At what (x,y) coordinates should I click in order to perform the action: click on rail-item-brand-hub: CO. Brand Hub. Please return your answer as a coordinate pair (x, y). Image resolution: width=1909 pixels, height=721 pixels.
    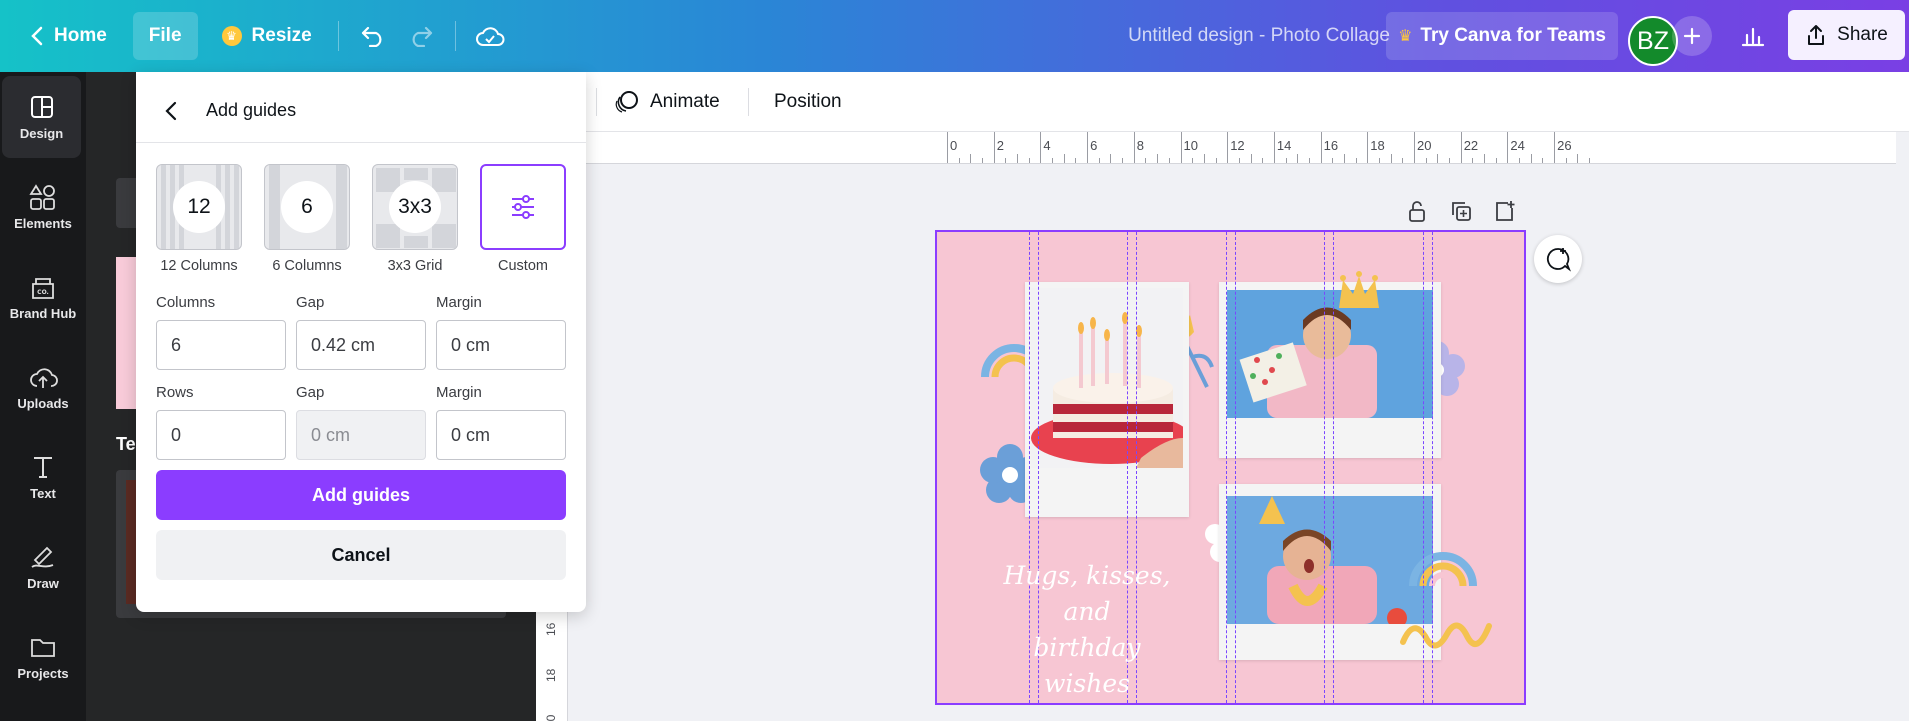
    Looking at the image, I should click on (43, 297).